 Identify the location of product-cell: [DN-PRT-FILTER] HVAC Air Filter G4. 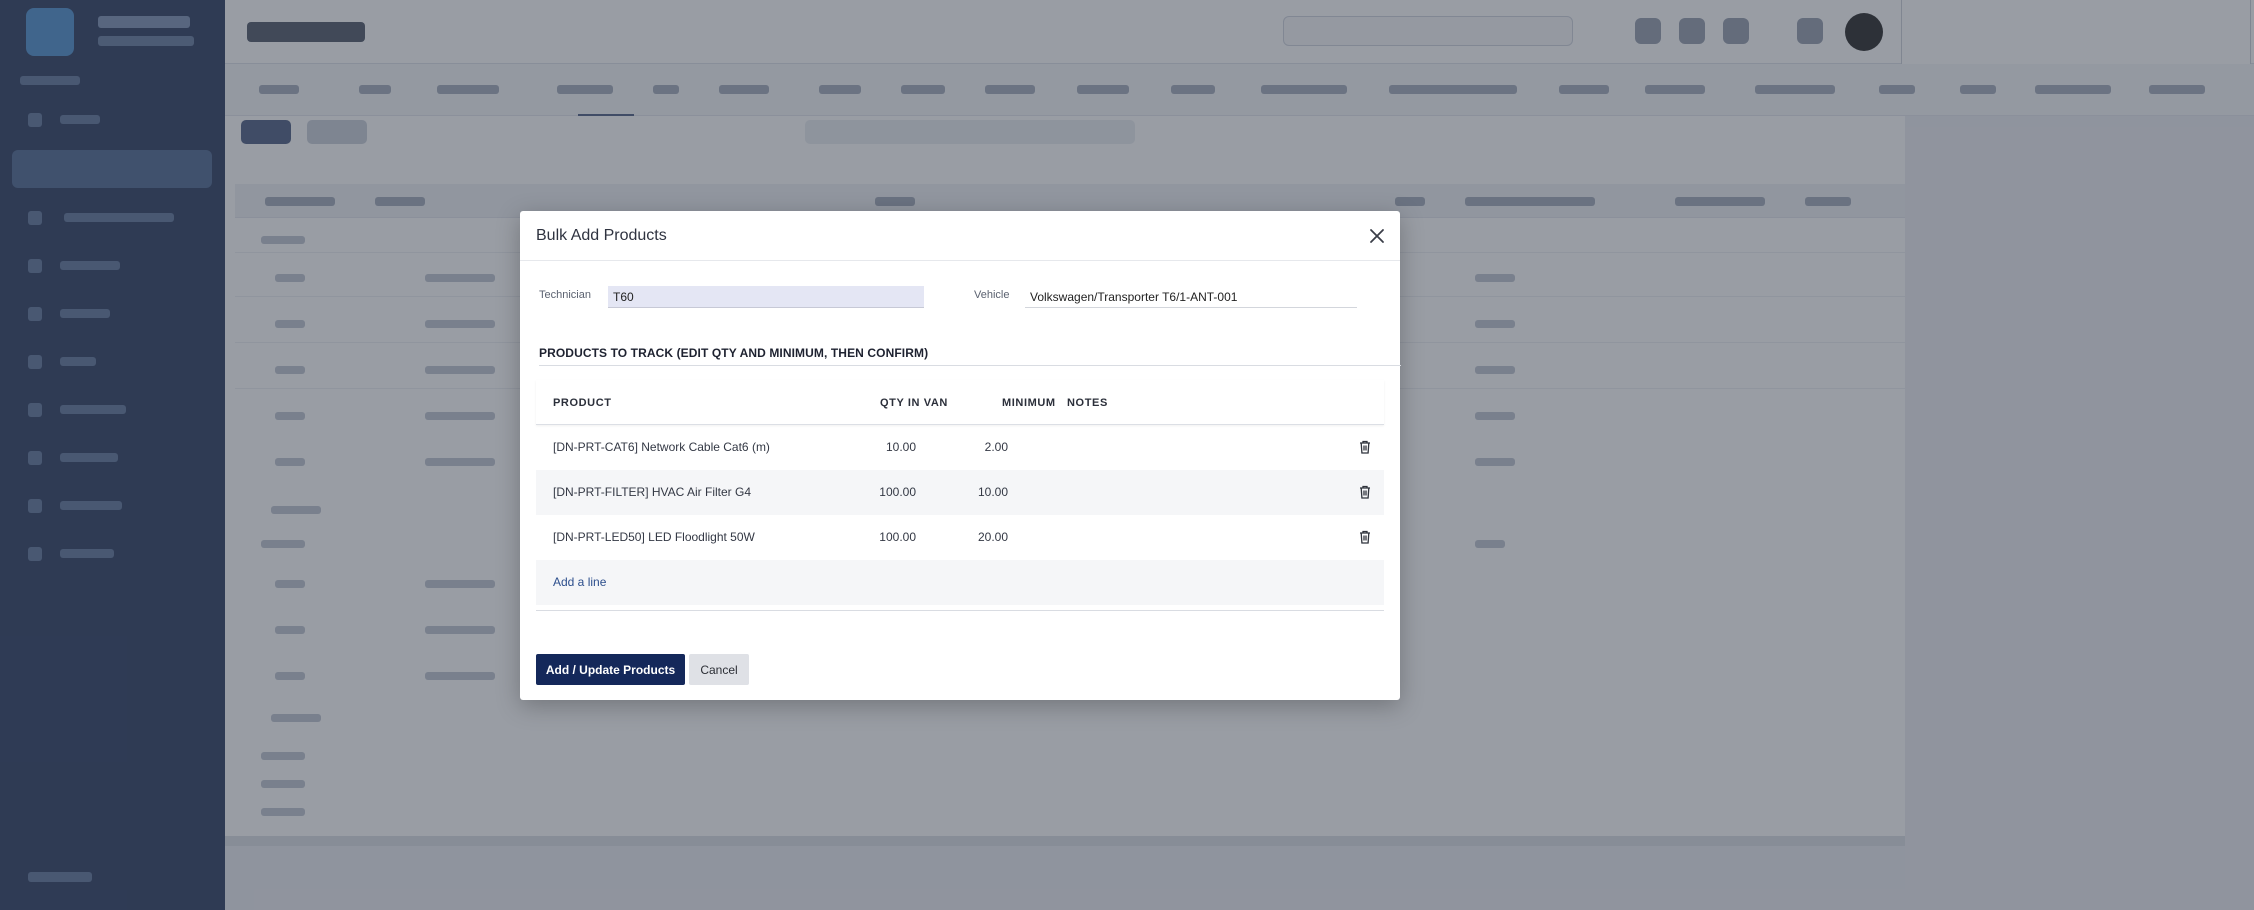
(652, 492).